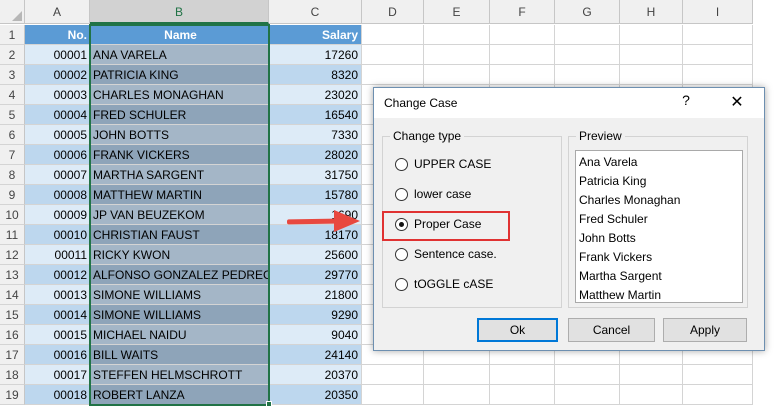 The width and height of the screenshot is (777, 412). I want to click on column-header-h: H, so click(651, 12).